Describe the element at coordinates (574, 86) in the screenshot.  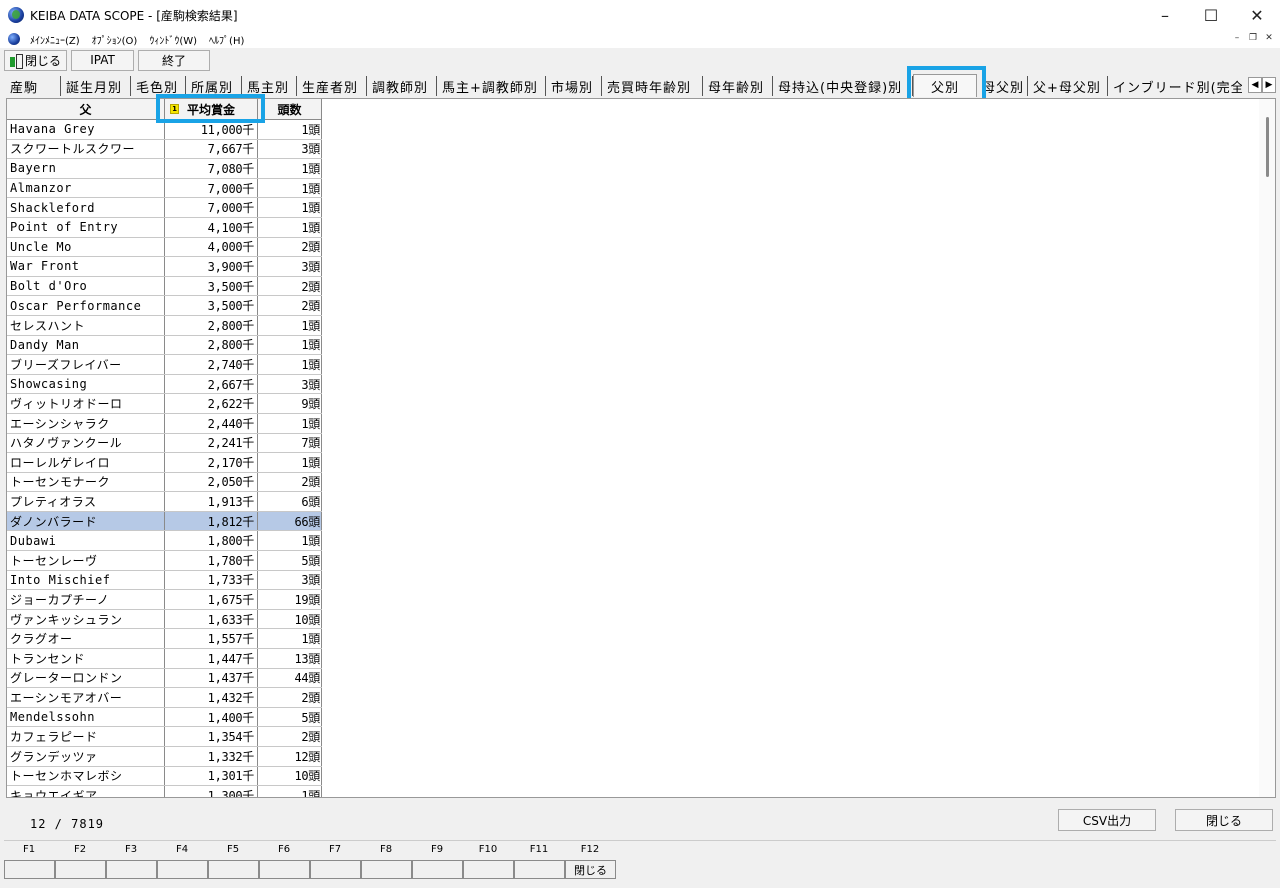
I see `tab-market: 市場別` at that location.